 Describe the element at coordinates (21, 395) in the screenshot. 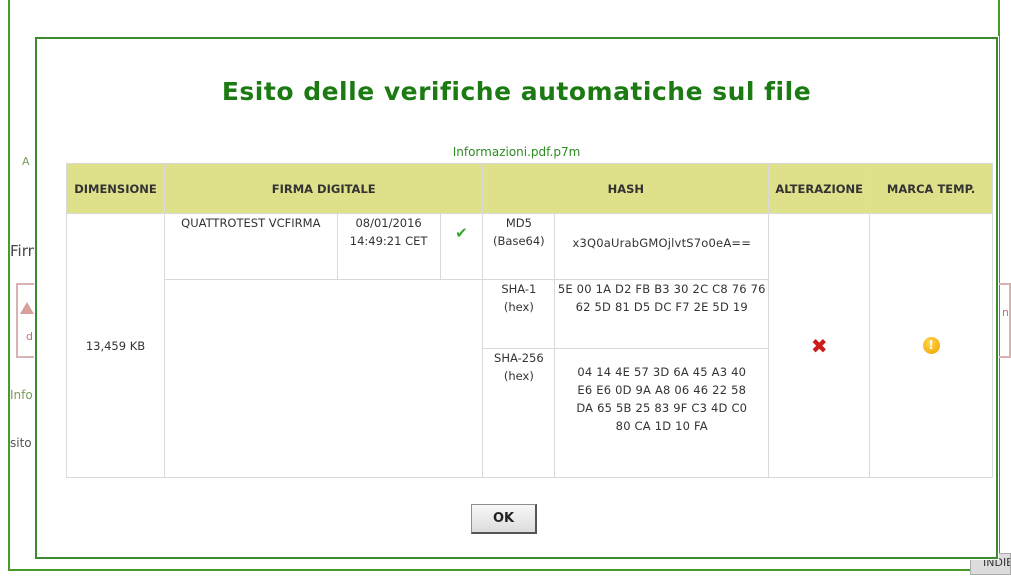

I see `background-text-fragment: Info` at that location.